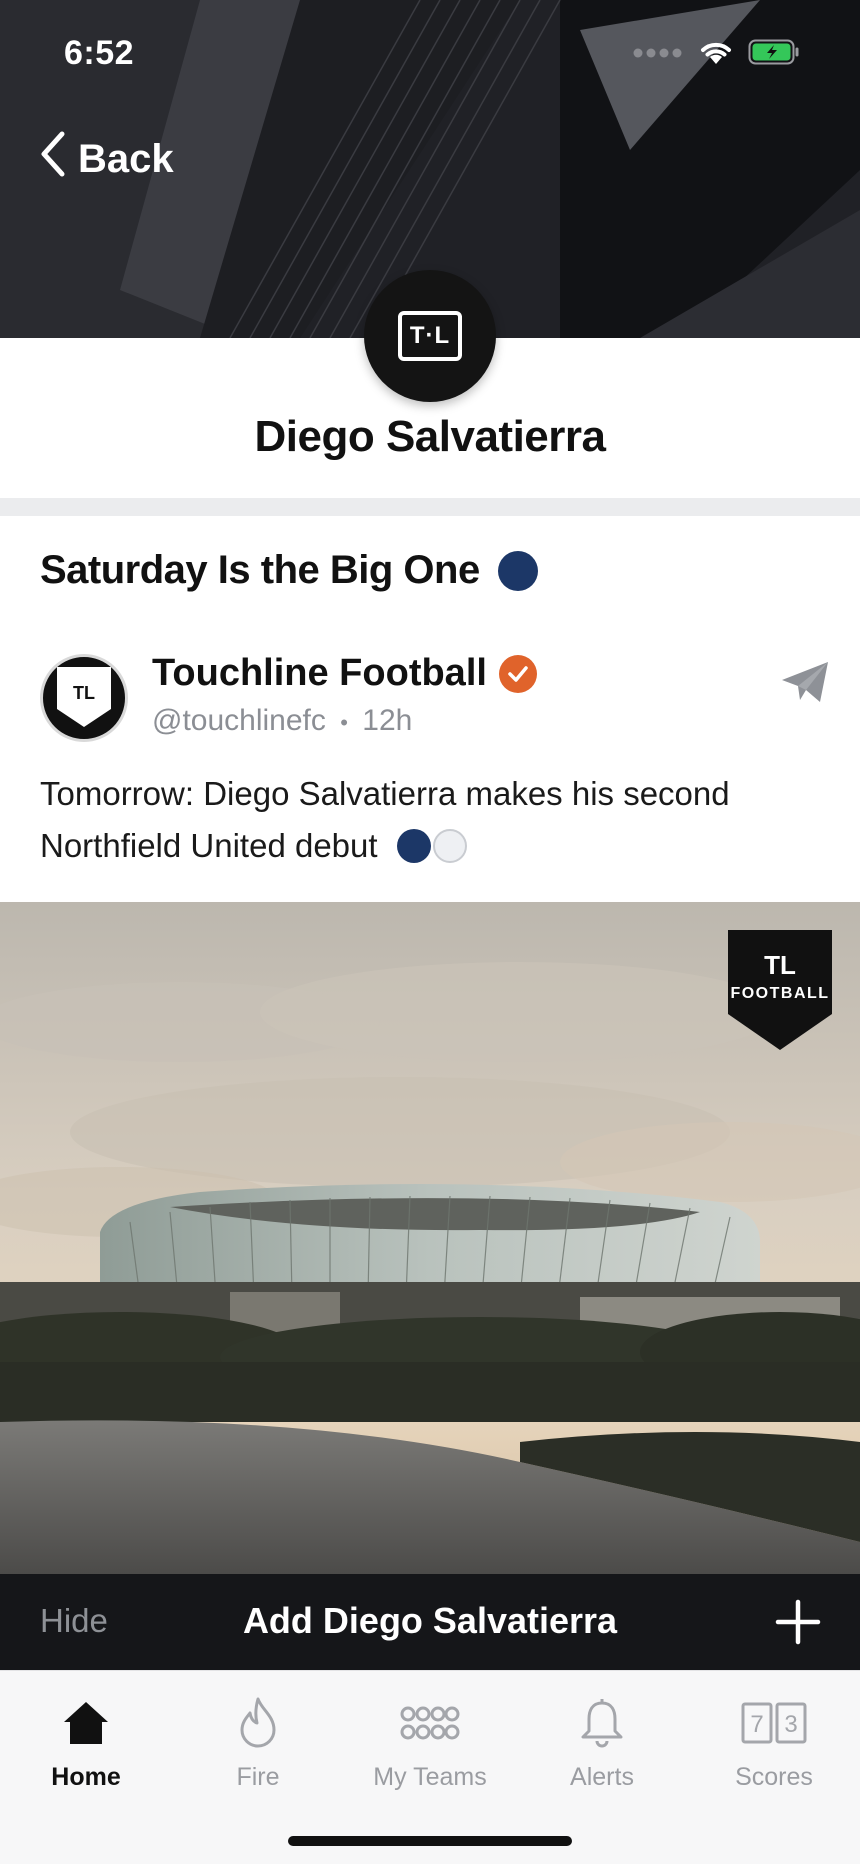 This screenshot has width=860, height=1864. What do you see at coordinates (435, 697) in the screenshot?
I see `post-author: TL Touchline Football @touchlinefc • 12h` at bounding box center [435, 697].